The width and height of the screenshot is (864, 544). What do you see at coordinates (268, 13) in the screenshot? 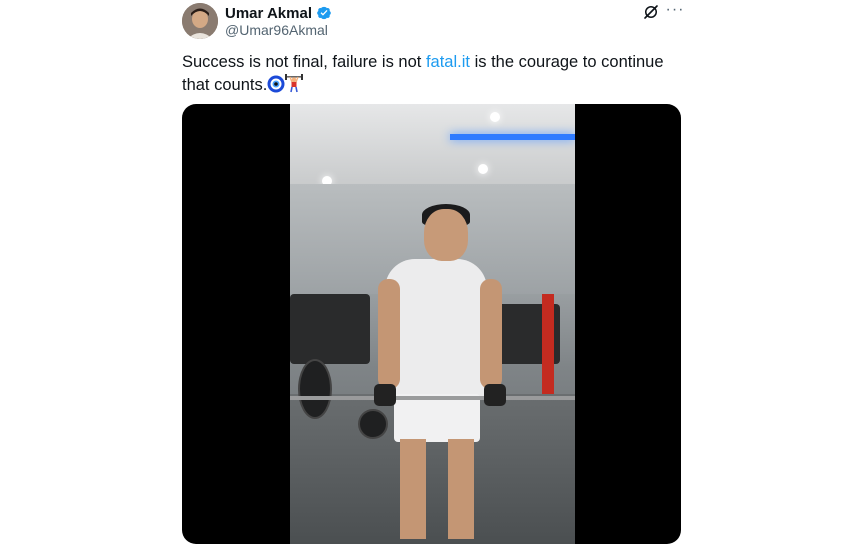
I see `author-name: Umar Akmal` at bounding box center [268, 13].